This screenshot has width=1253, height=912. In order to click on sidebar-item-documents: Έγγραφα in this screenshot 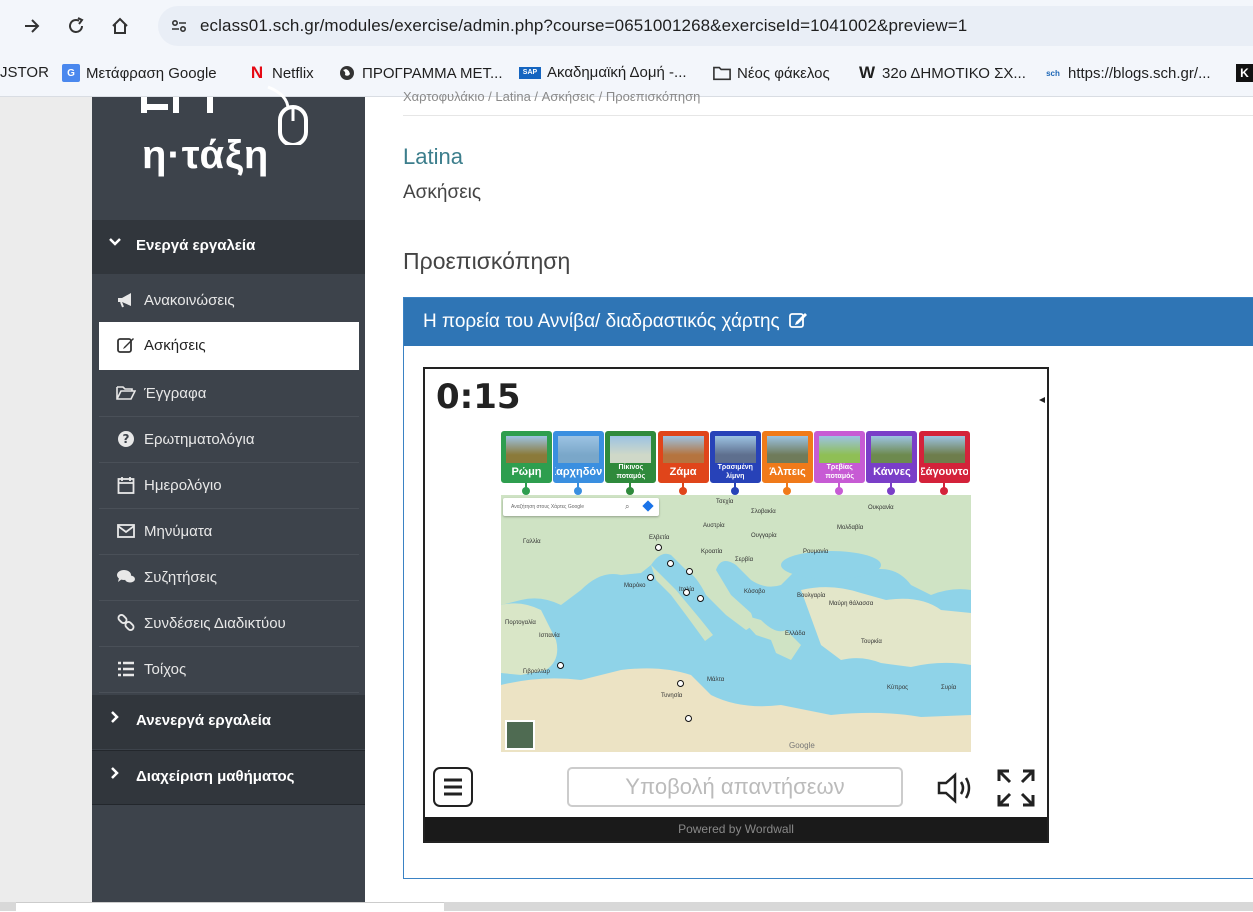, I will do `click(229, 393)`.